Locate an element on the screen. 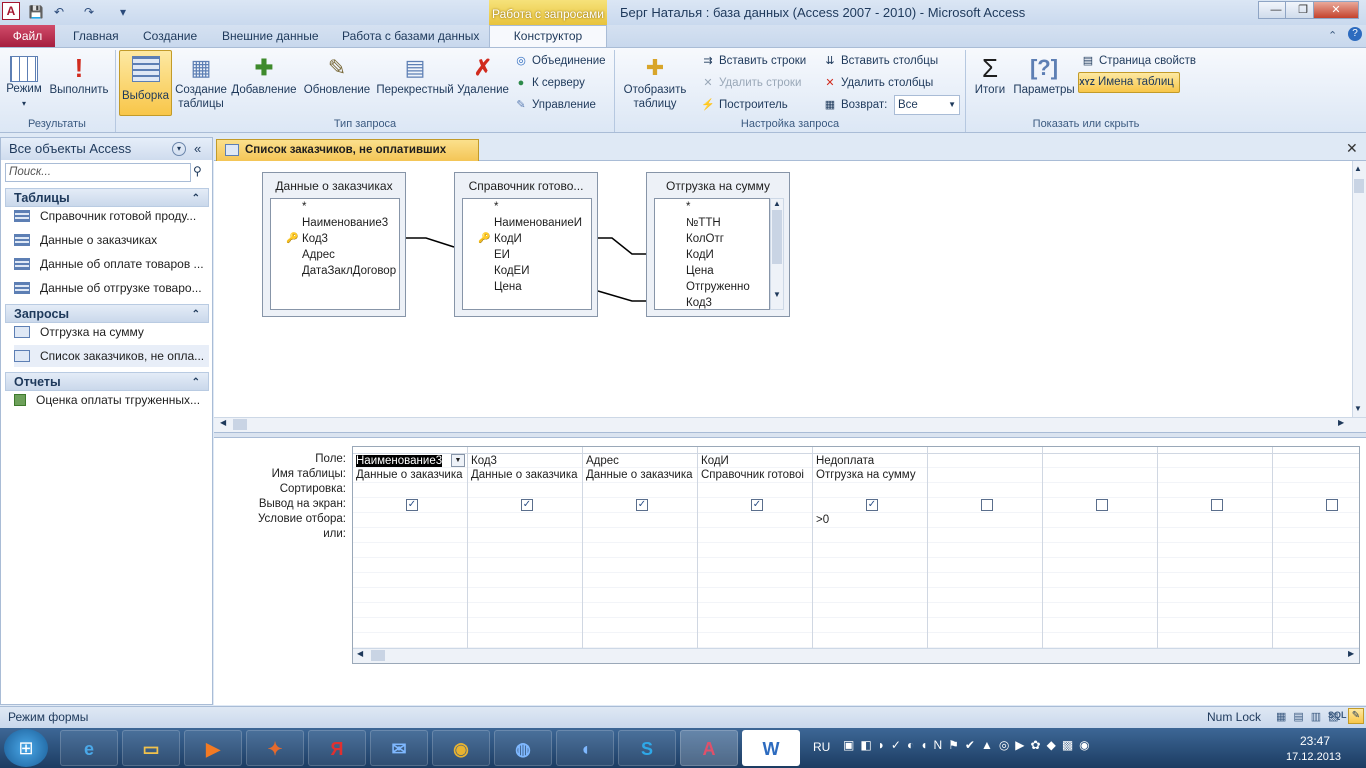 The width and height of the screenshot is (1366, 768). tab-design: Конструктор is located at coordinates (548, 36).